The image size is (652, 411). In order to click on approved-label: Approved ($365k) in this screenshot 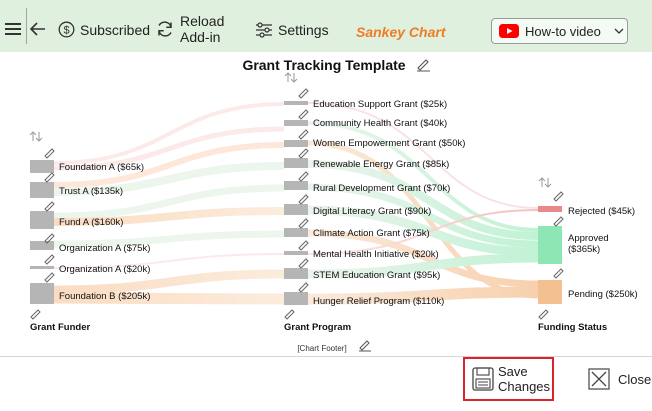, I will do `click(589, 244)`.